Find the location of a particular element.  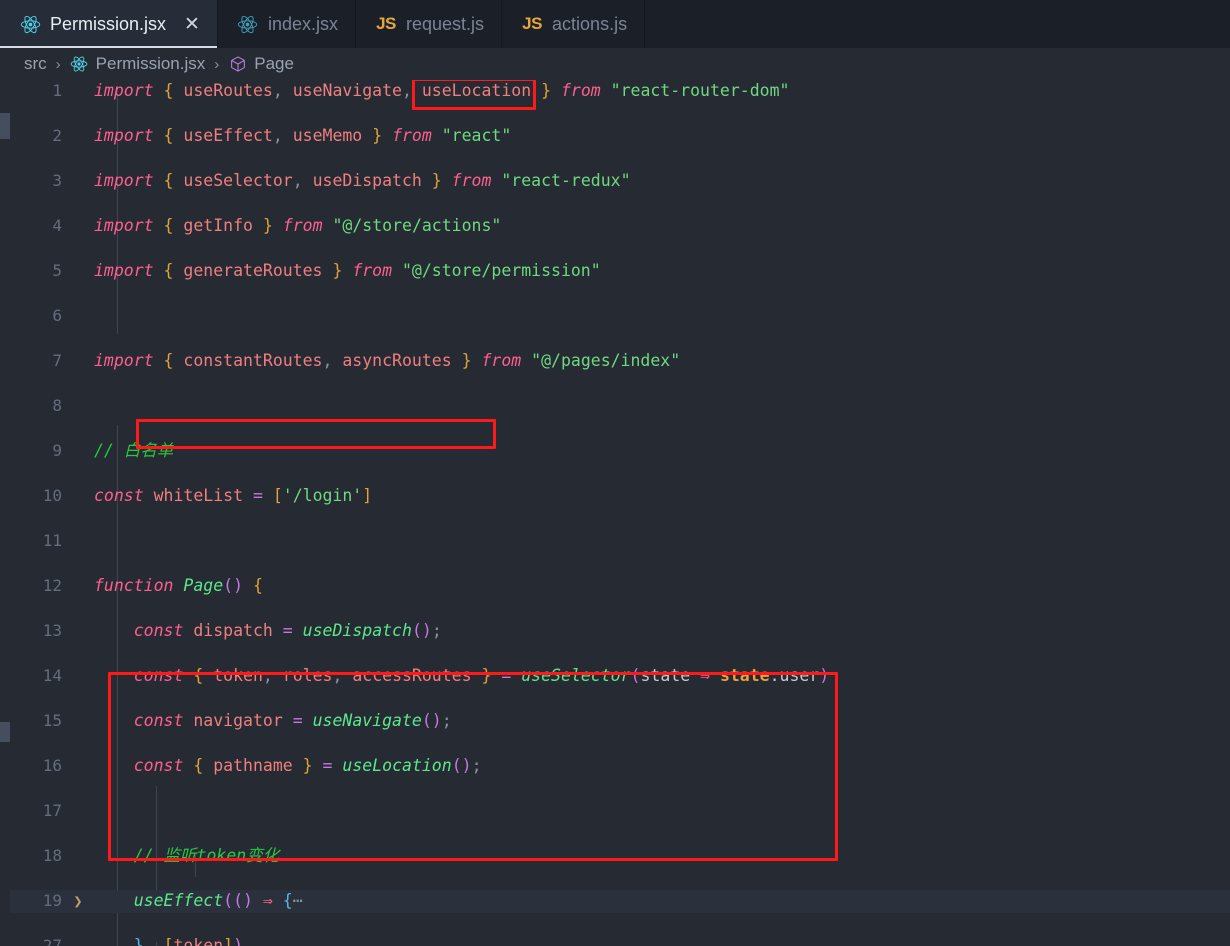

symbol-class-icon is located at coordinates (237, 64).